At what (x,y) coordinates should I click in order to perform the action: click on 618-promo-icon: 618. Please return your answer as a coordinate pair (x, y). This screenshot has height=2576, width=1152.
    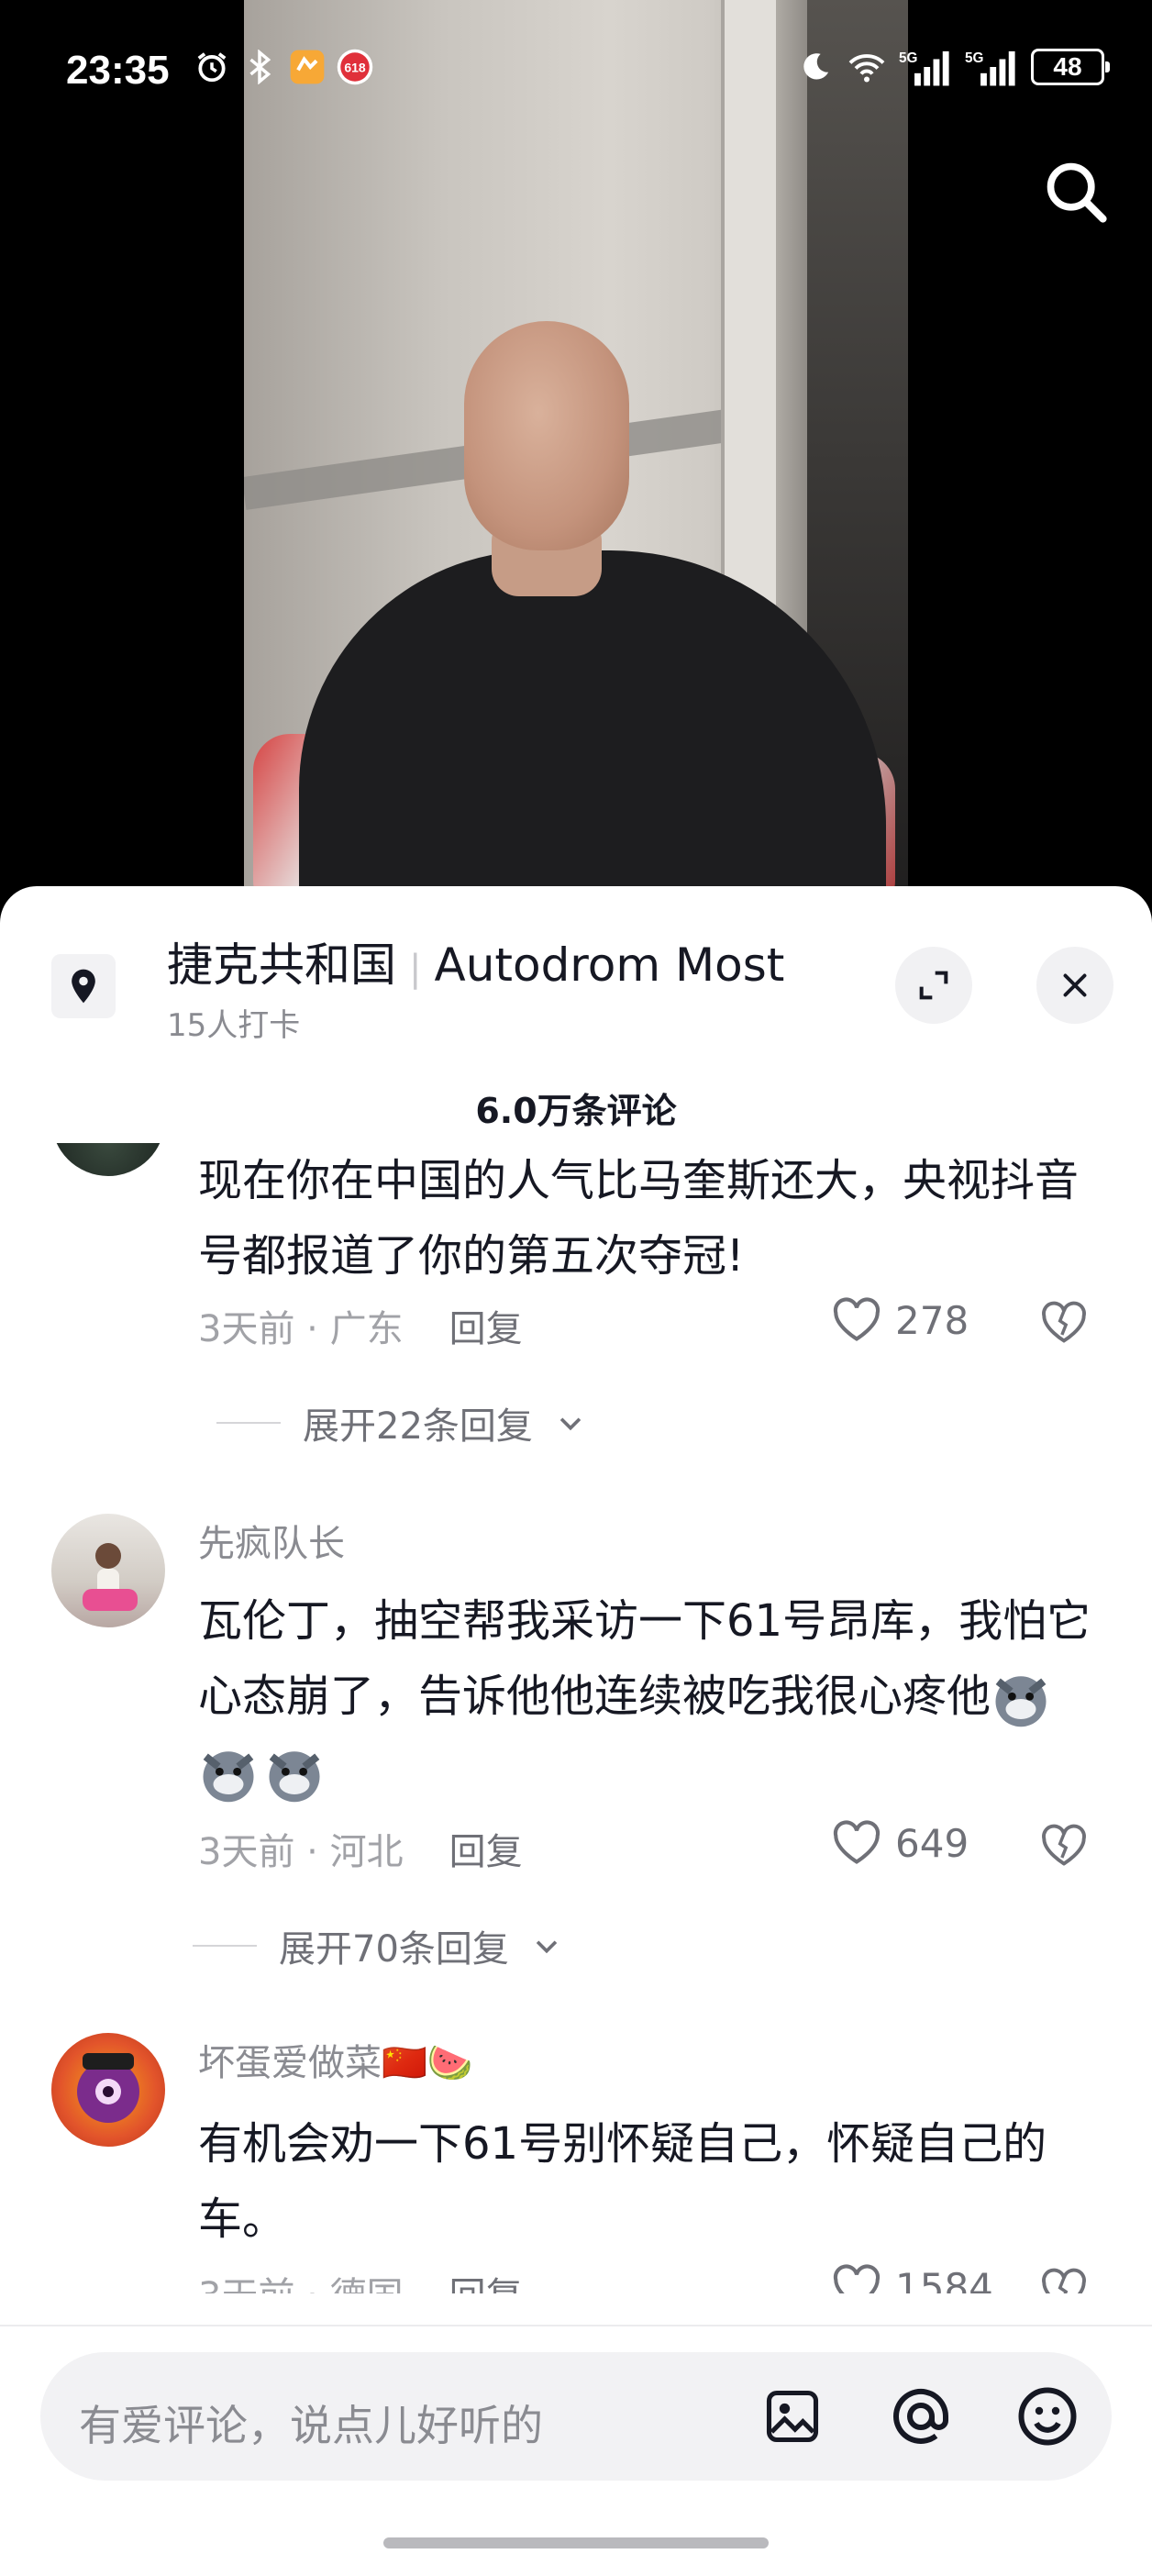
    Looking at the image, I should click on (355, 67).